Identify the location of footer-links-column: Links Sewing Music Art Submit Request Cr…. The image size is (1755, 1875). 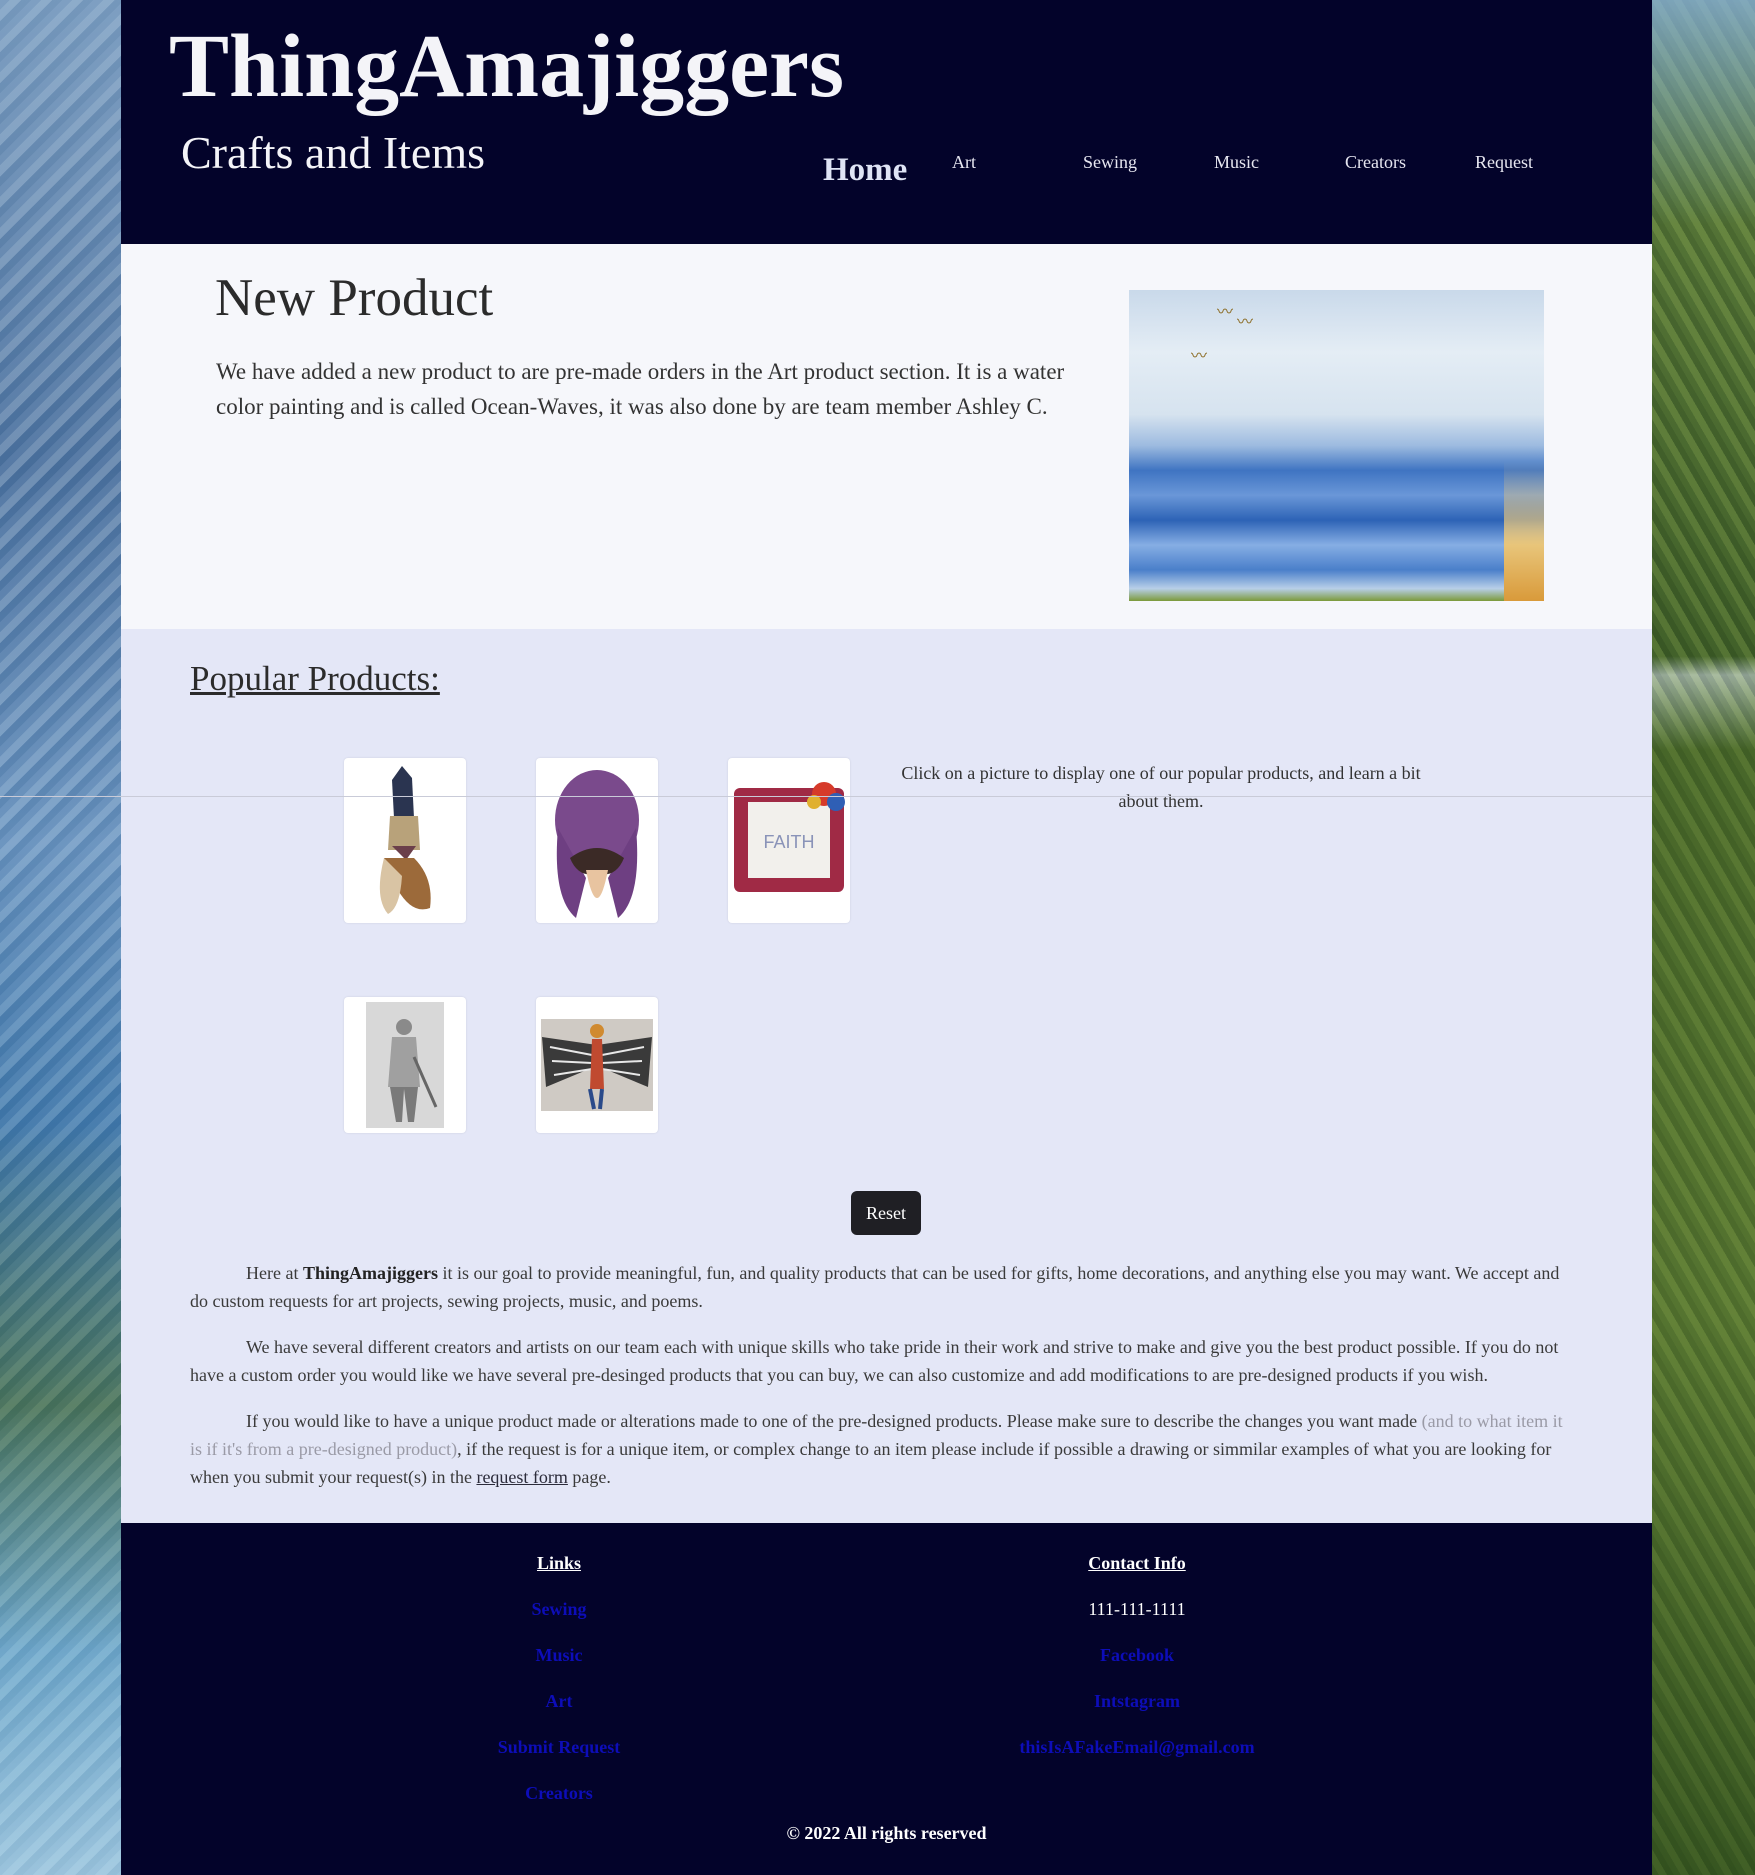
(559, 1678).